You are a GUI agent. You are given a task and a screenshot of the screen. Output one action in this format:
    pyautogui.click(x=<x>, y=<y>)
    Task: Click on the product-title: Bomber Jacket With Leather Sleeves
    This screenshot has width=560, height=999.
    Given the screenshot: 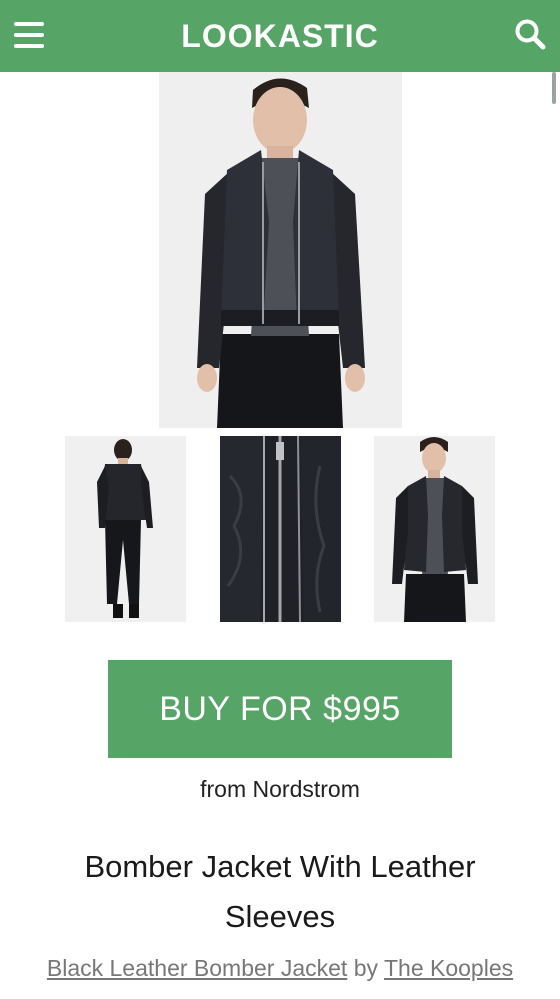 What is the action you would take?
    pyautogui.click(x=280, y=891)
    